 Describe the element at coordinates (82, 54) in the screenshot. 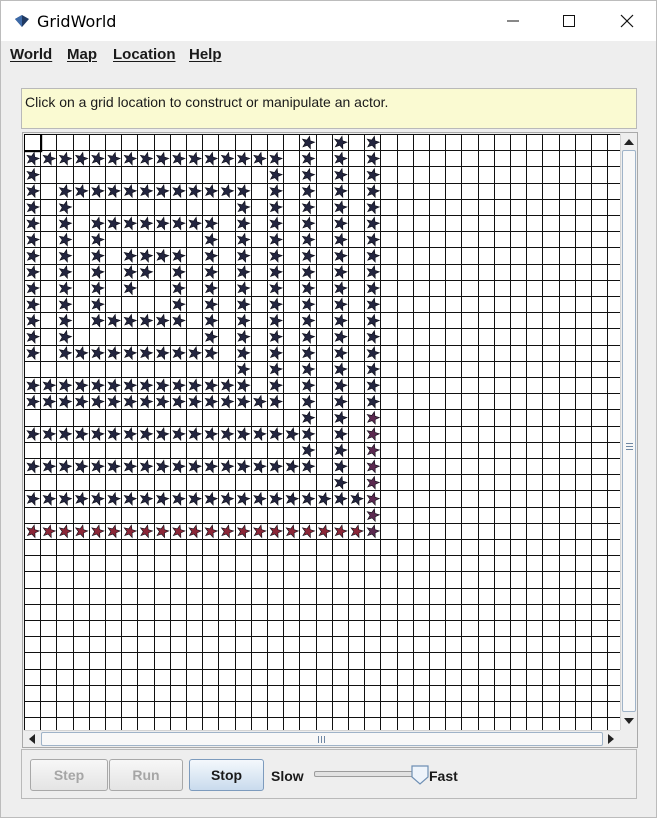

I see `menu-map: Map` at that location.